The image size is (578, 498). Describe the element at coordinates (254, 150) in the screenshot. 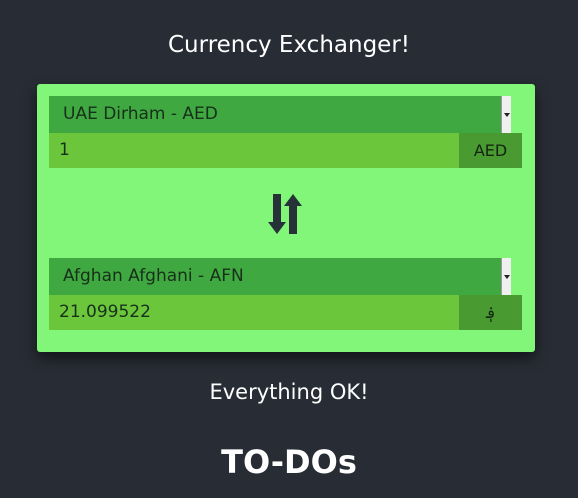

I see `from-amount-input: 1` at that location.